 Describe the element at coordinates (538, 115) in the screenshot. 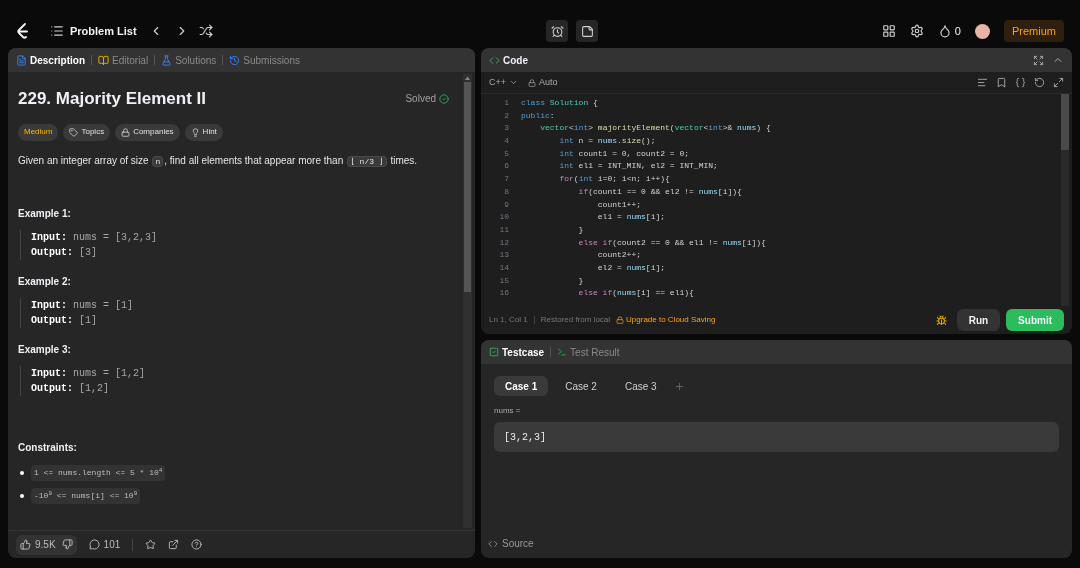

I see `code-line: public:` at that location.